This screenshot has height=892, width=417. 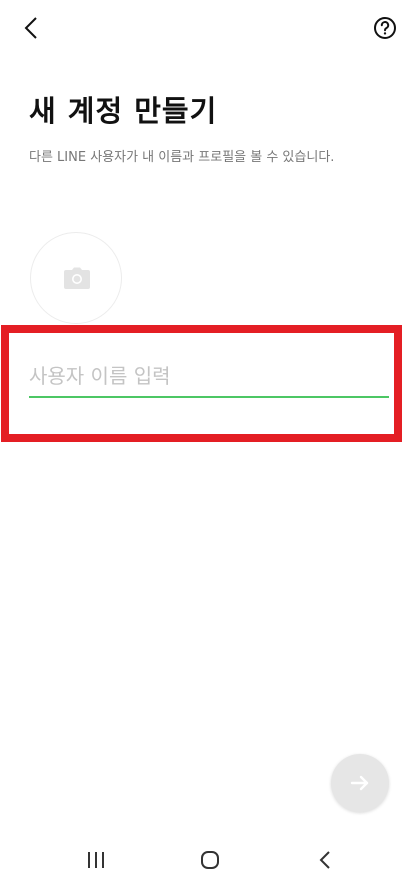 I want to click on system-back-button, so click(x=326, y=860).